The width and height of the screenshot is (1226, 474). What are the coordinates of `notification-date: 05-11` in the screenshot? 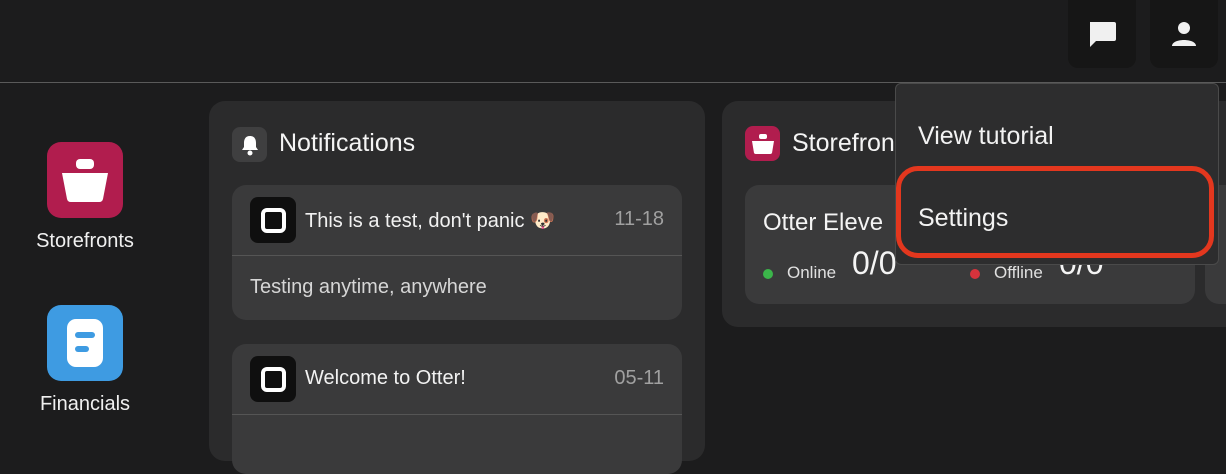 It's located at (639, 378).